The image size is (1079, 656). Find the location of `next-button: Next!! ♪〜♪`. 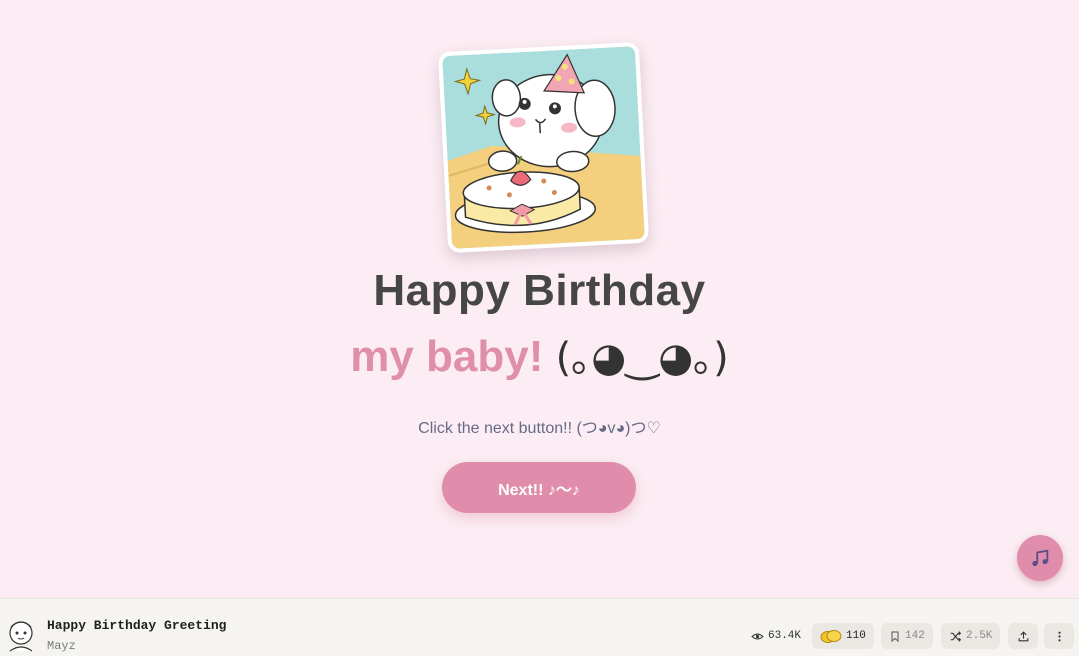

next-button: Next!! ♪〜♪ is located at coordinates (539, 487).